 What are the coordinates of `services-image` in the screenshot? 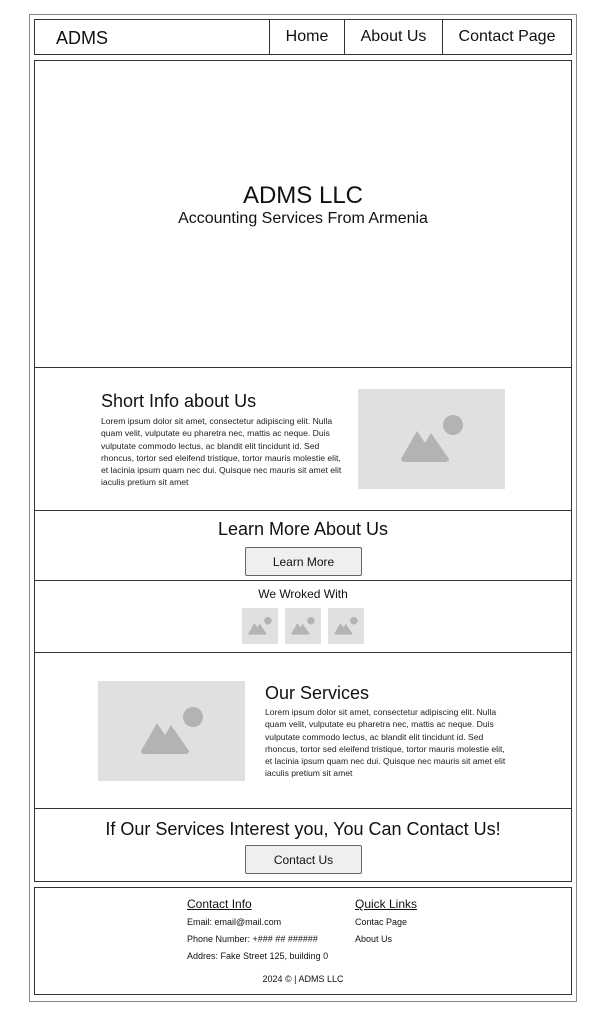 It's located at (171, 731).